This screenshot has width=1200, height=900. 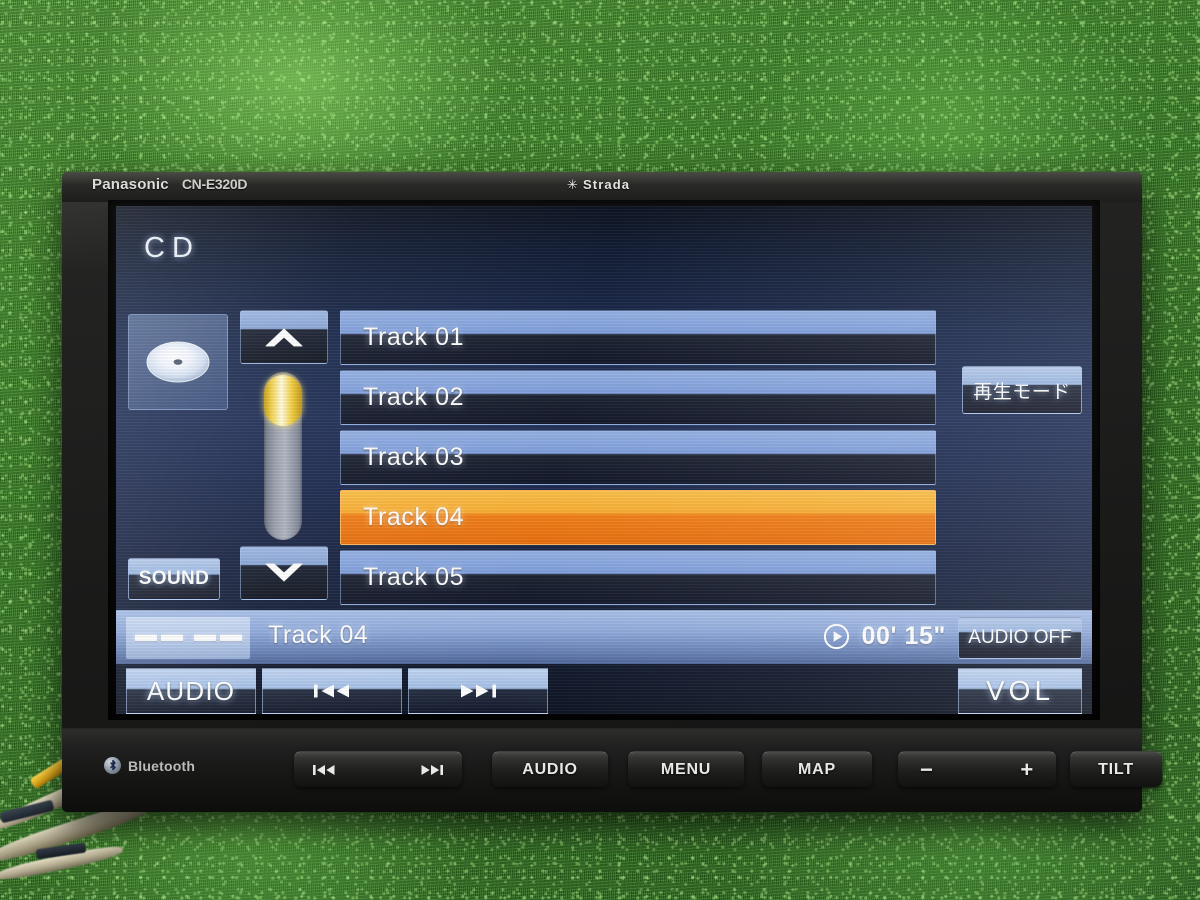 I want to click on volume-button-label: VOL, so click(x=1020, y=690).